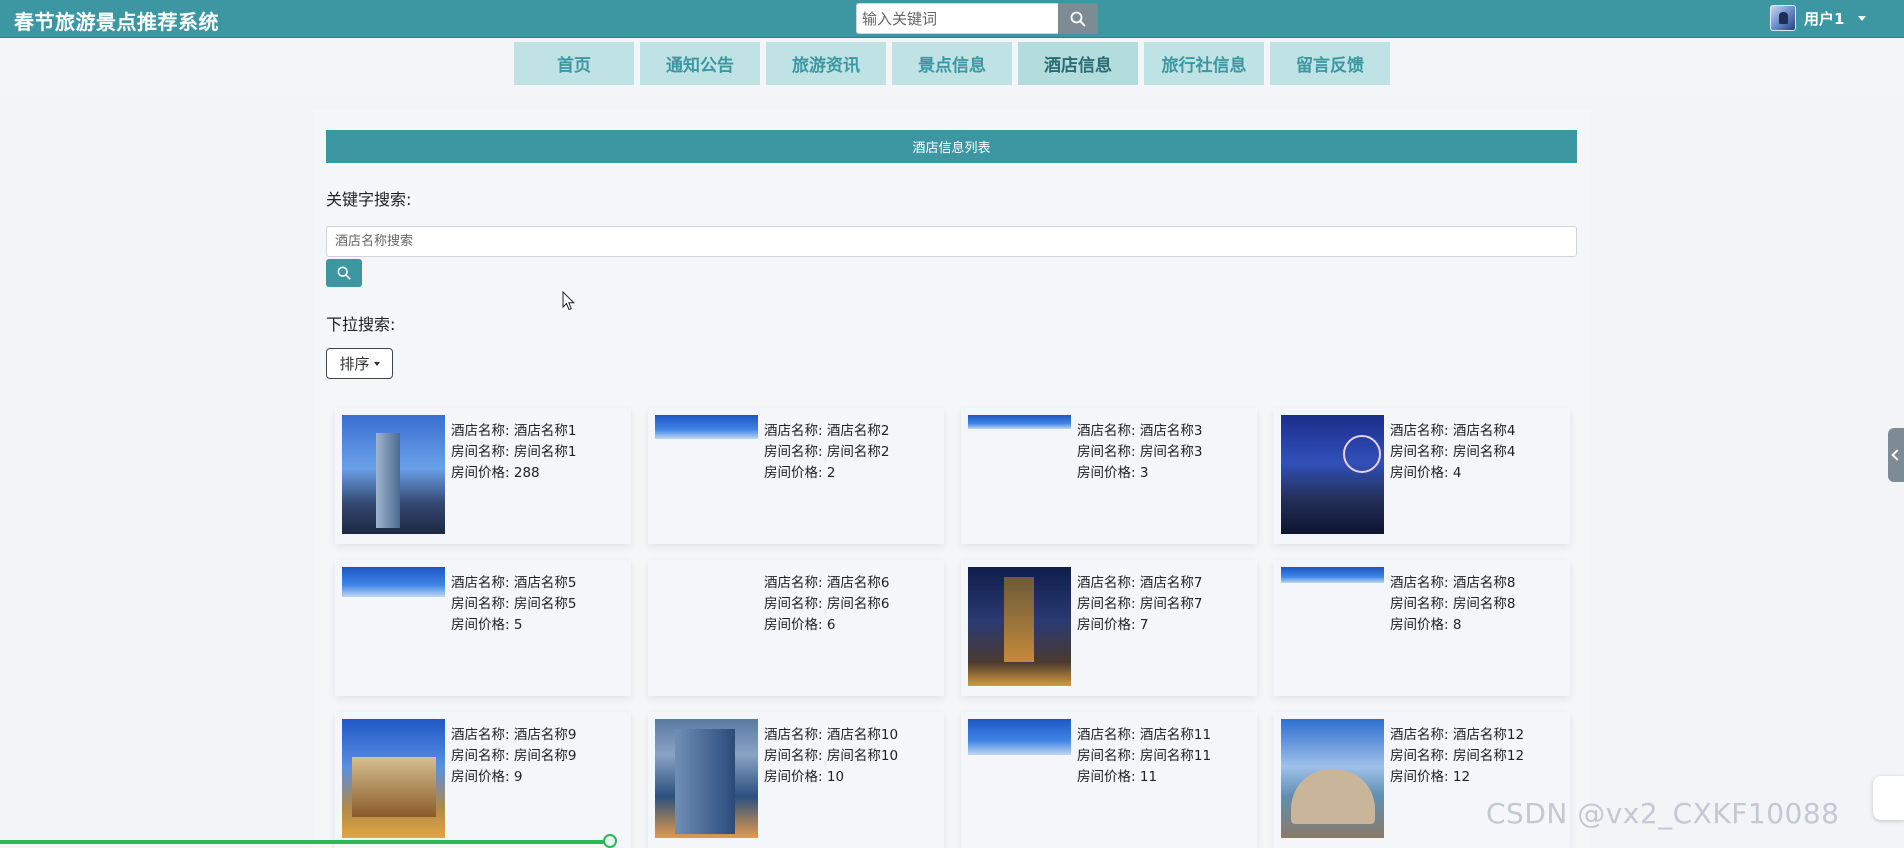  I want to click on sort-dropdown-button: 排序, so click(359, 363).